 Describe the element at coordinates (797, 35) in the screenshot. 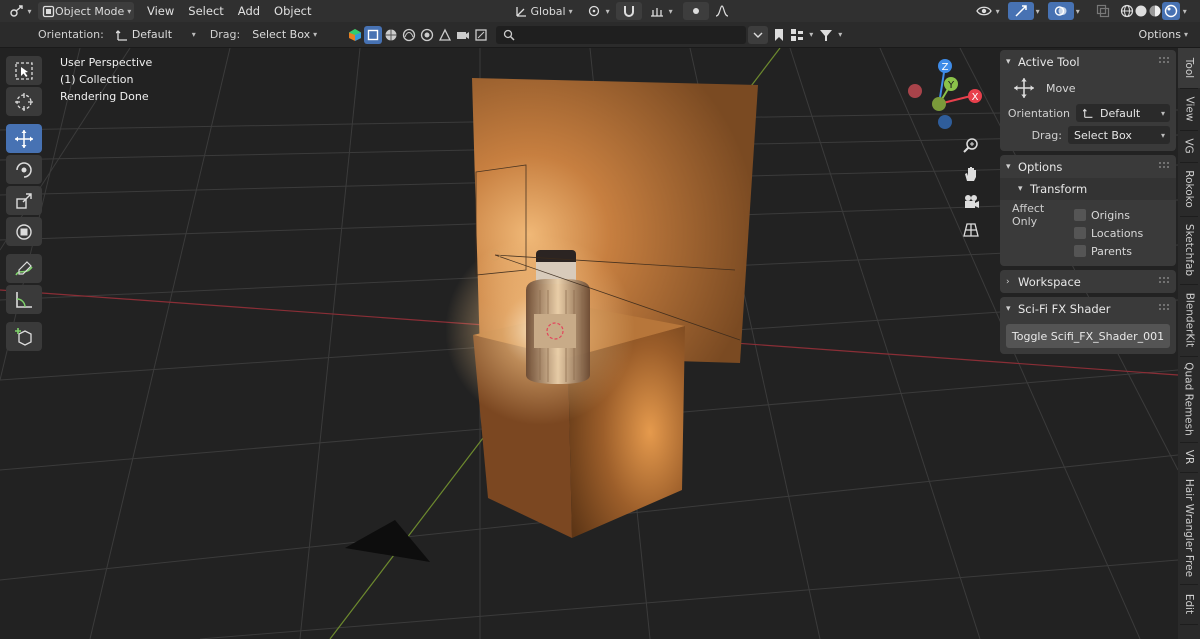

I see `layout-options-icon` at that location.